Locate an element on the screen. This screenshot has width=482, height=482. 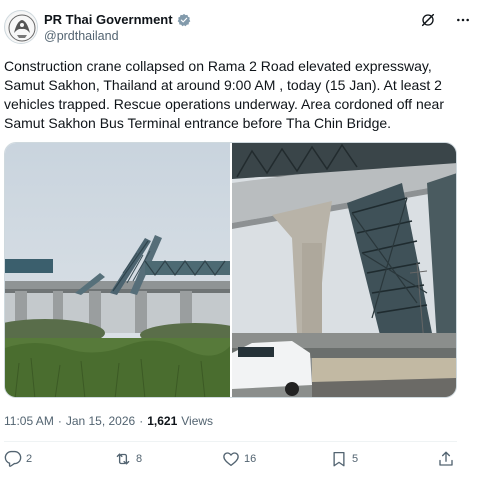
share-button is located at coordinates (446, 459).